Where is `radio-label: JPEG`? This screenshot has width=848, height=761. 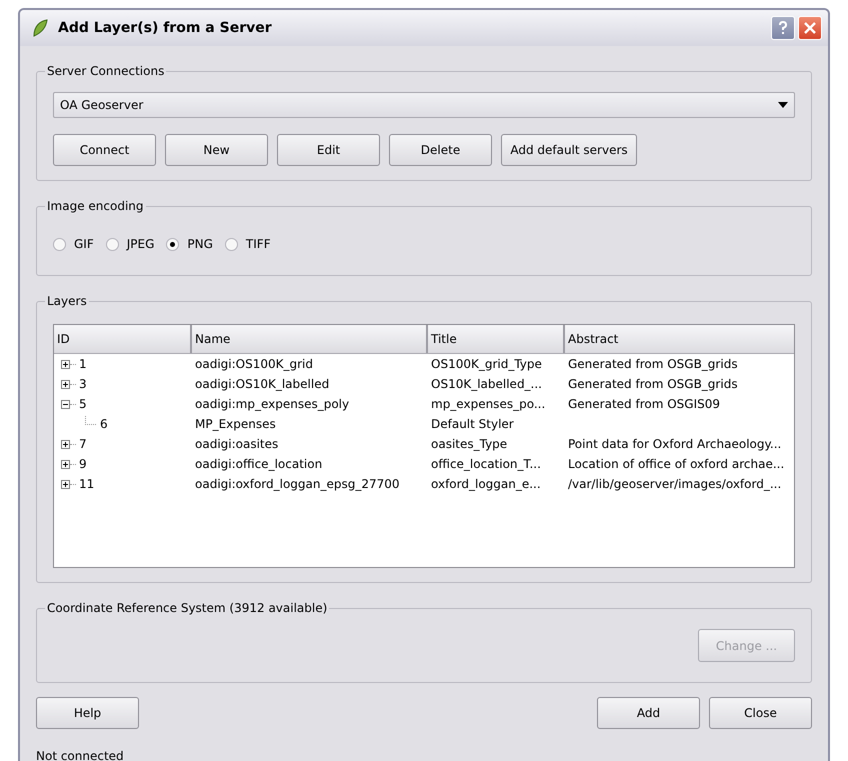 radio-label: JPEG is located at coordinates (140, 244).